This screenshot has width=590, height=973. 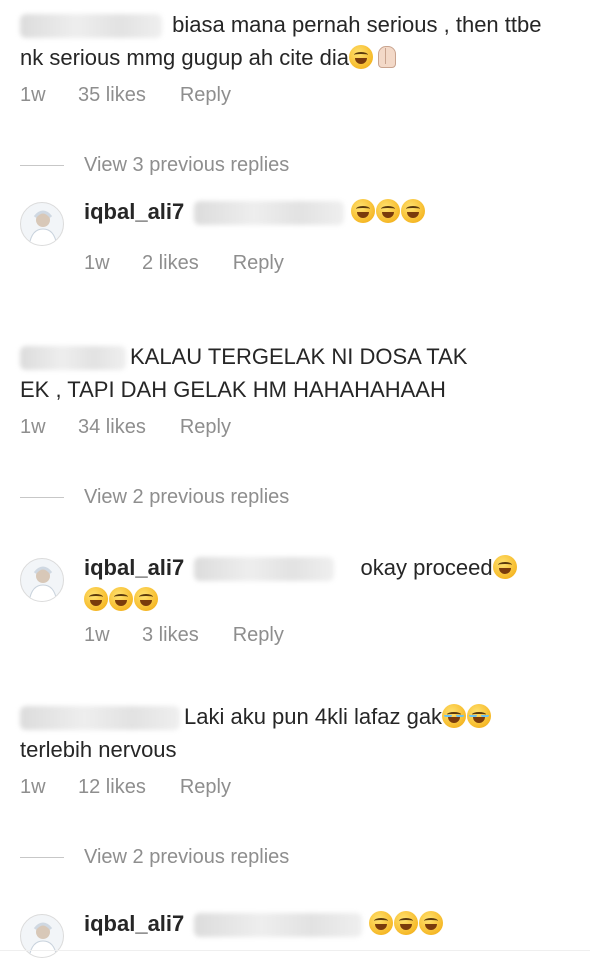 I want to click on divider, so click(x=295, y=950).